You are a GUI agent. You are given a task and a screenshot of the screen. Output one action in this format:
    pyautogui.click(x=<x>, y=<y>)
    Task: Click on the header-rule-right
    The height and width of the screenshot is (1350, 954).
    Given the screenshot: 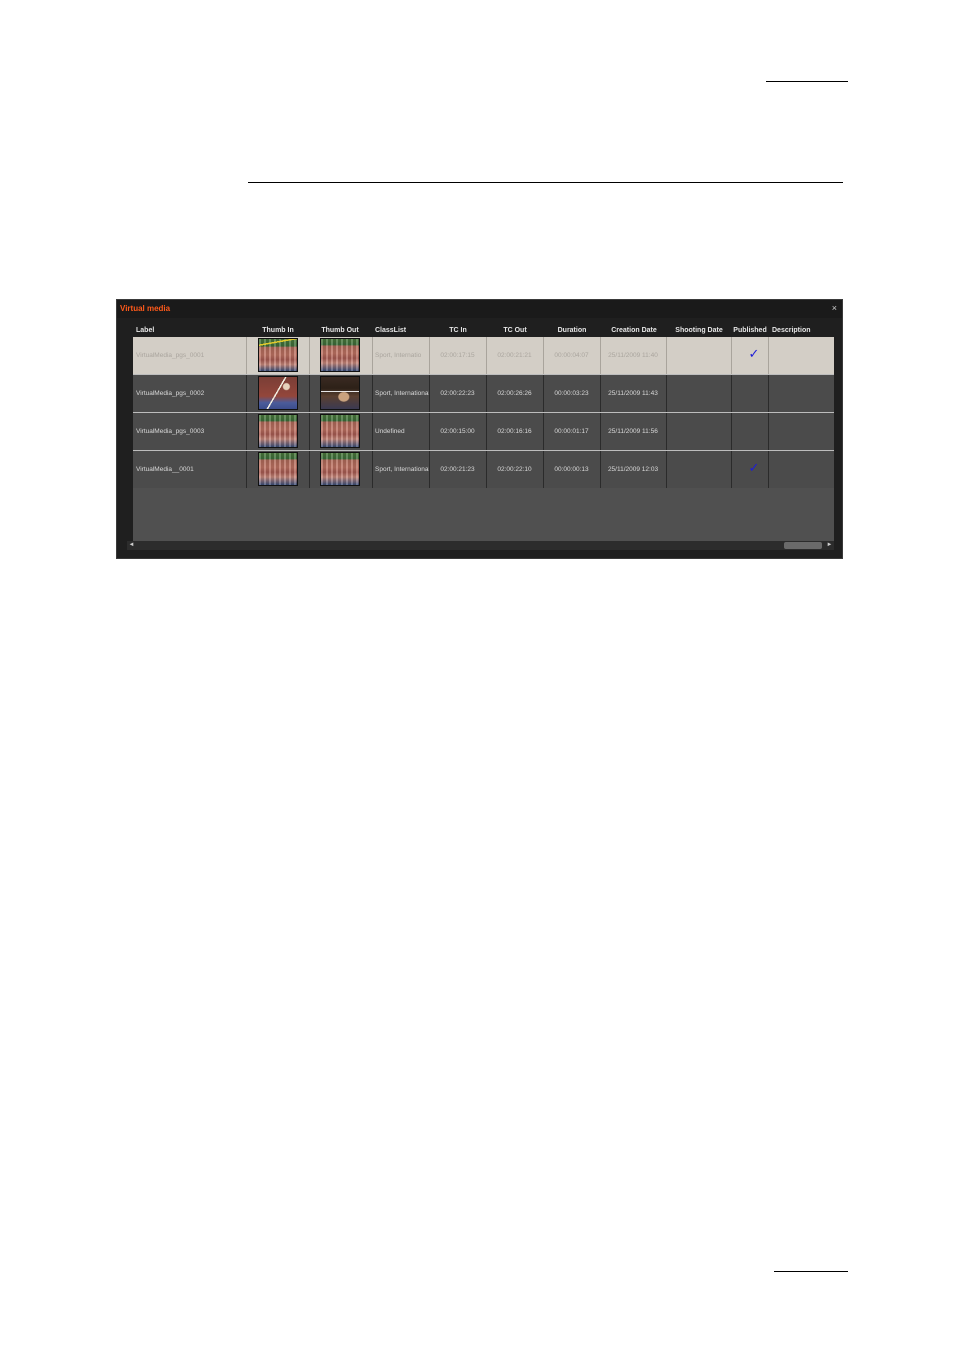 What is the action you would take?
    pyautogui.click(x=807, y=81)
    